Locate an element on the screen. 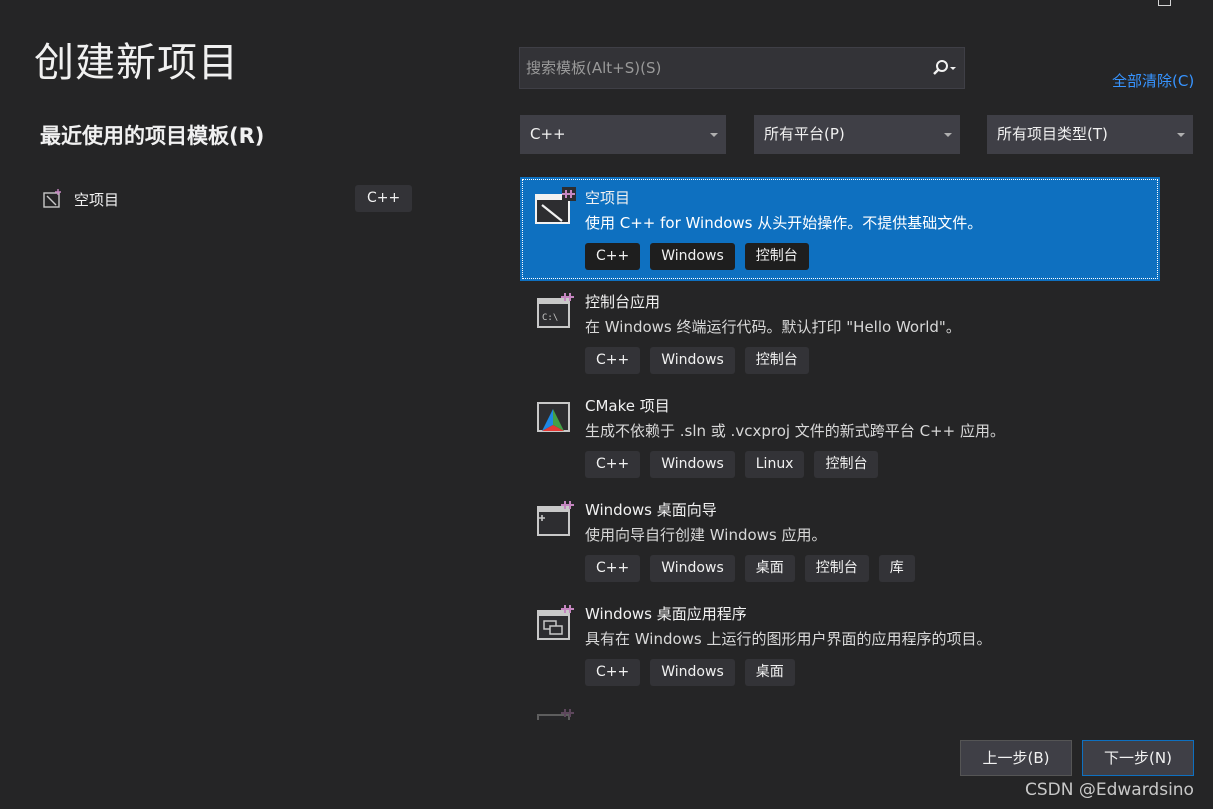 Image resolution: width=1213 pixels, height=809 pixels. svg-text: C:\ is located at coordinates (550, 318).